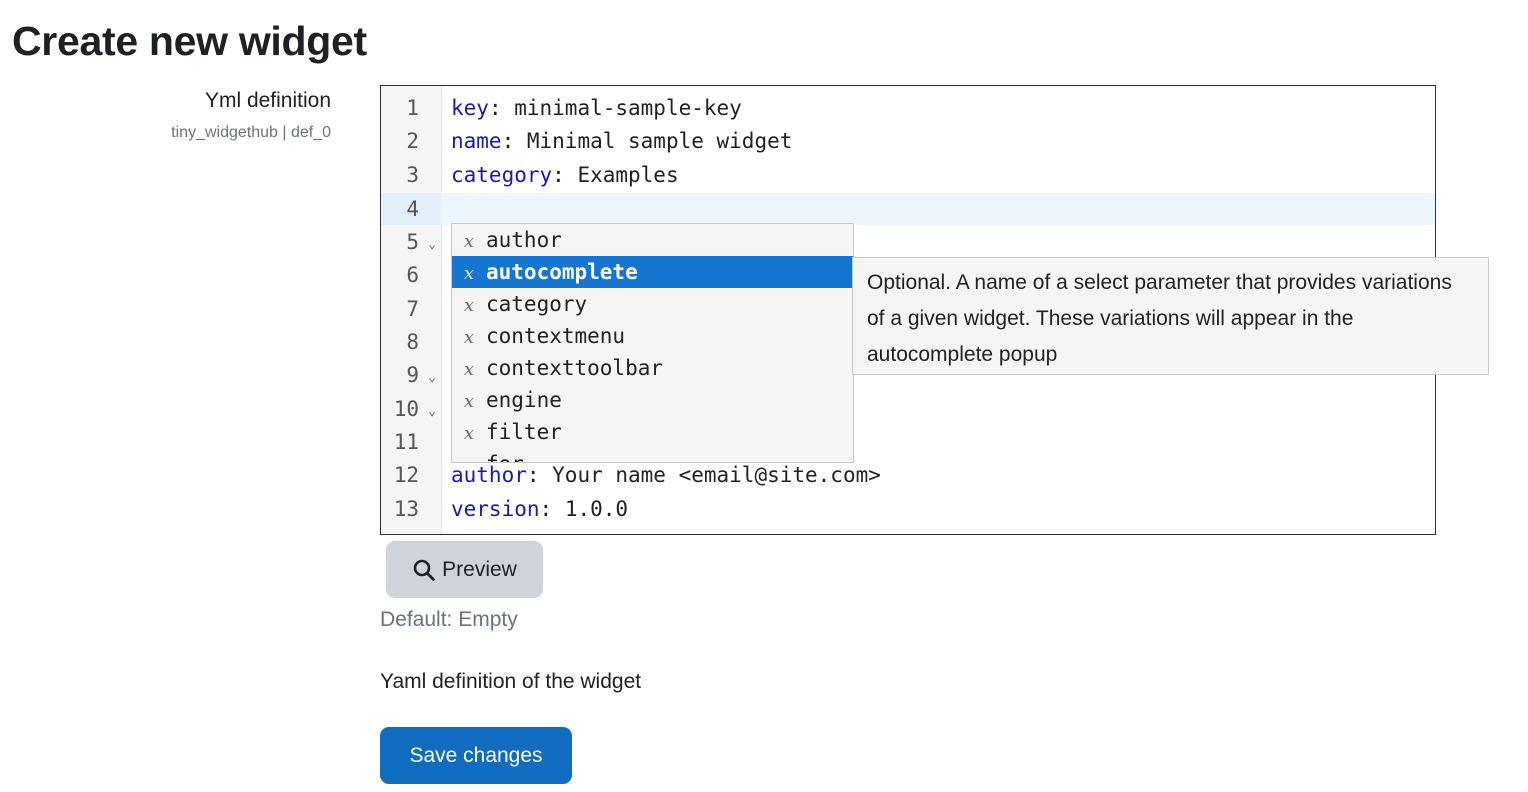 The width and height of the screenshot is (1528, 792). What do you see at coordinates (524, 240) in the screenshot?
I see `autocomplete-item-label: author` at bounding box center [524, 240].